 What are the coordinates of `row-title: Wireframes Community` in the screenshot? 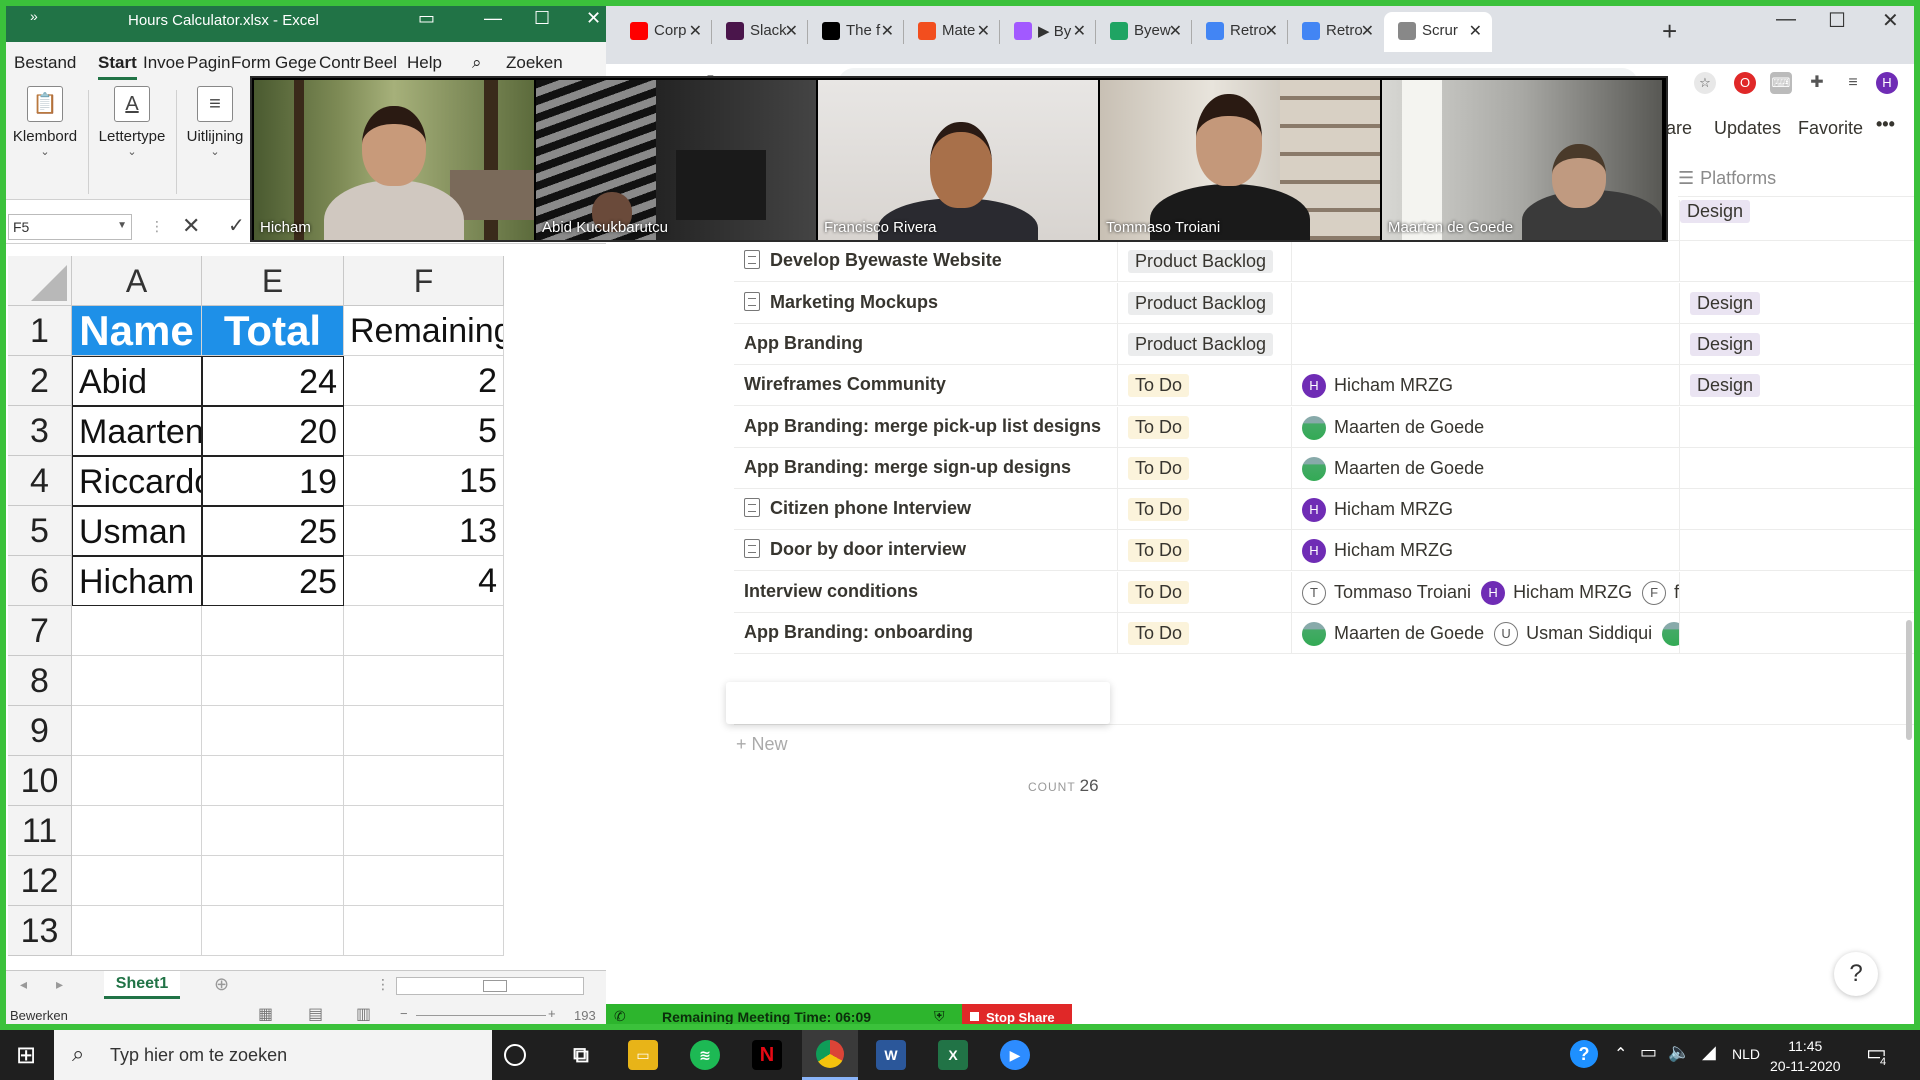 It's located at (926, 386).